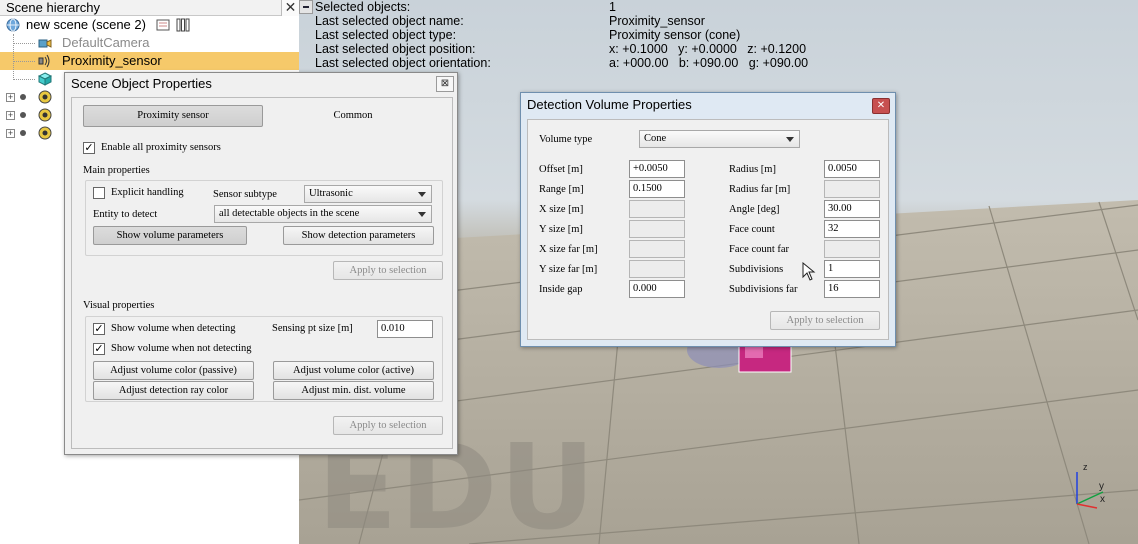  Describe the element at coordinates (149, 8) in the screenshot. I see `hierarchy-header: Scene hierarchy ✕` at that location.